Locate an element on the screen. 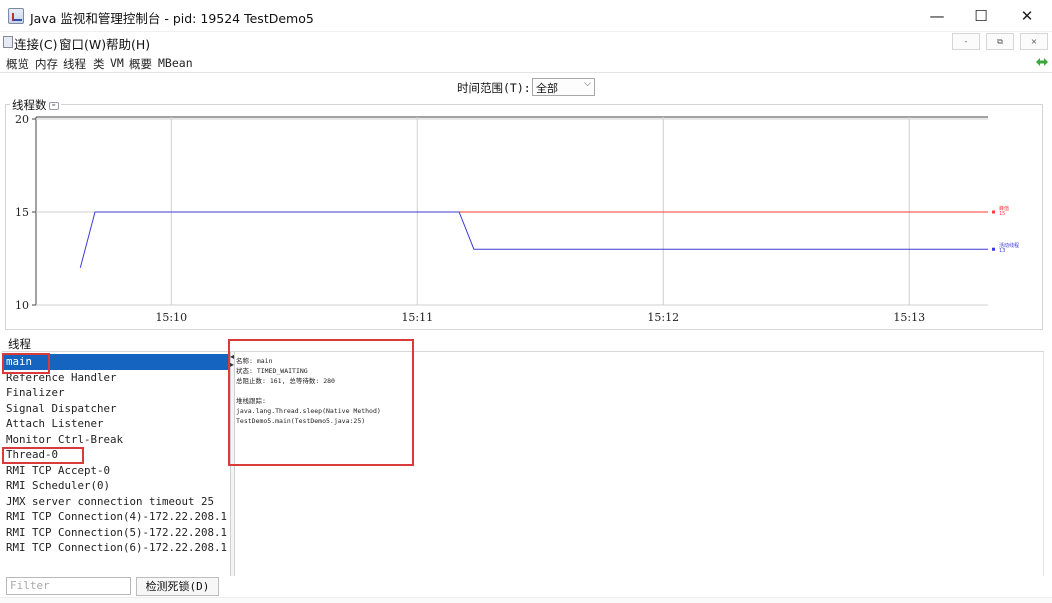  legend-series-value: 13 is located at coordinates (1002, 251).